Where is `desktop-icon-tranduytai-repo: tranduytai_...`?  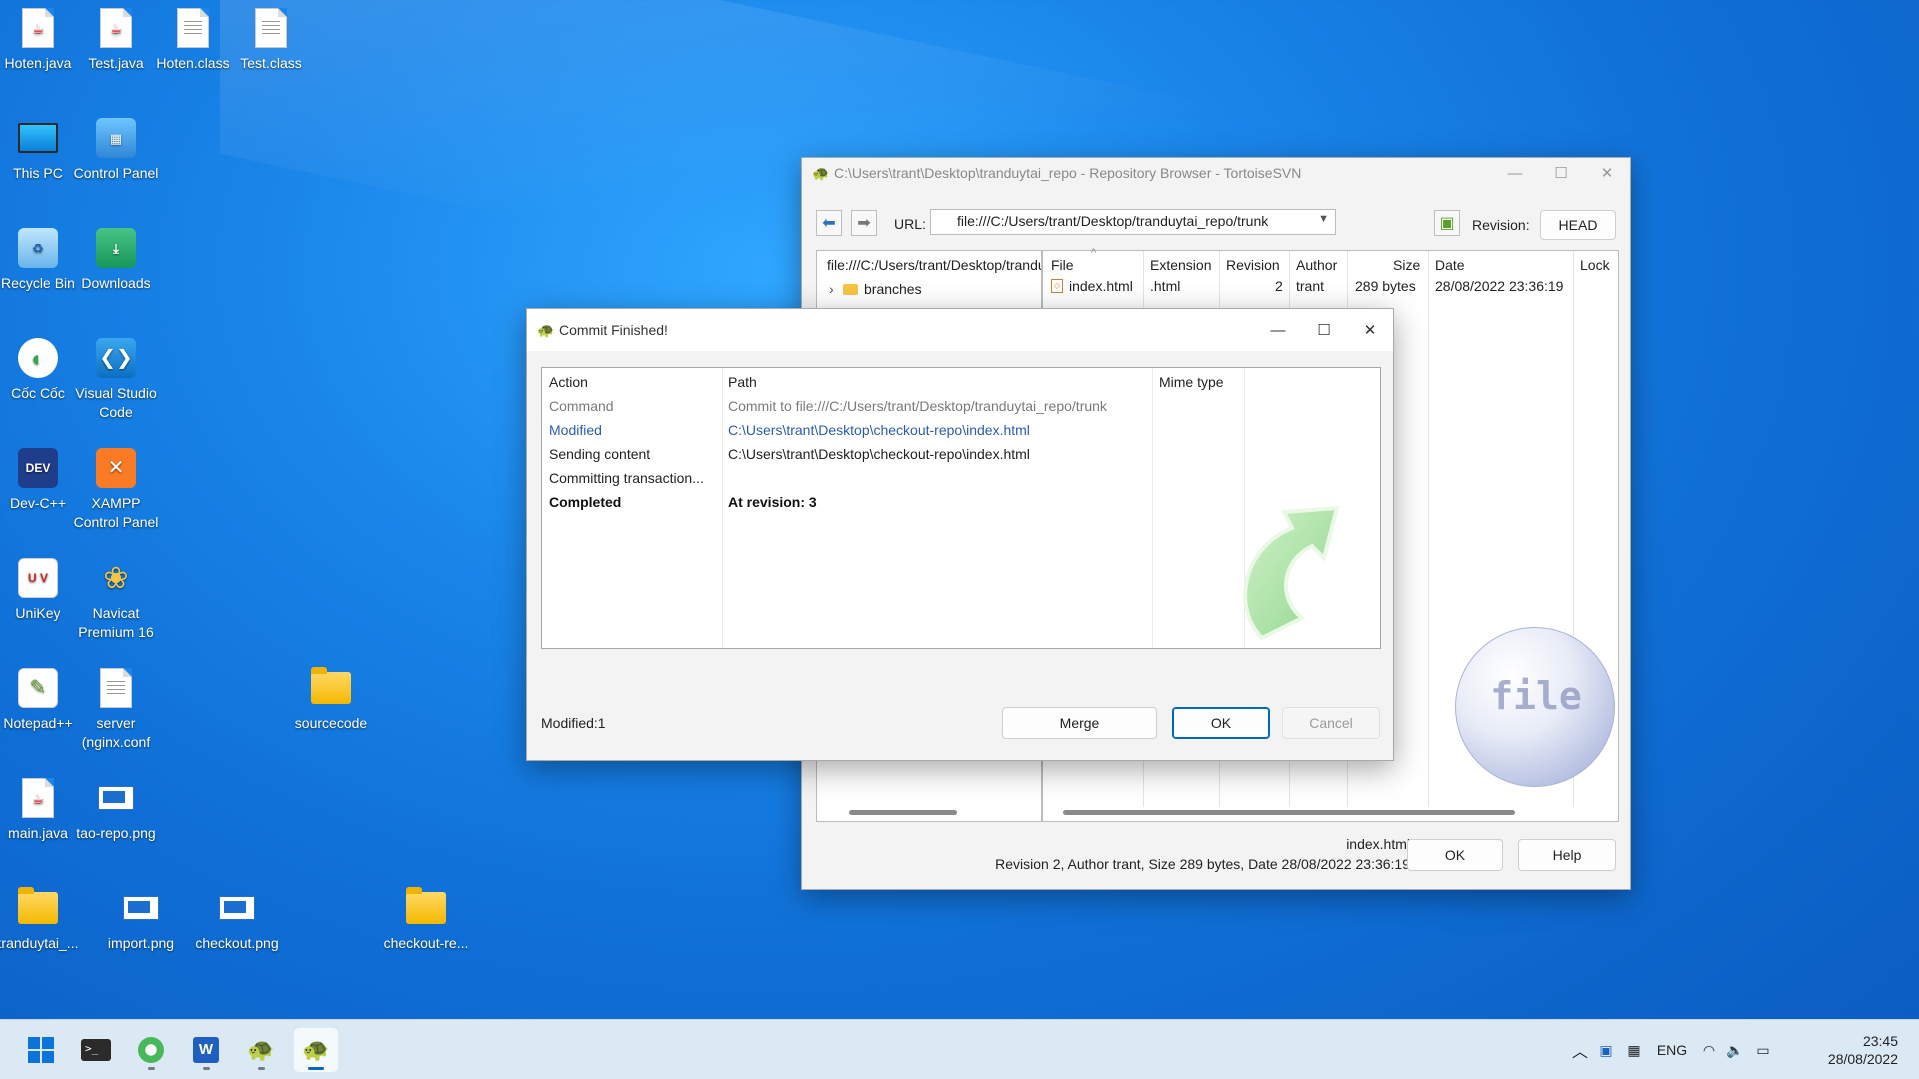 desktop-icon-tranduytai-repo: tranduytai_... is located at coordinates (42, 919).